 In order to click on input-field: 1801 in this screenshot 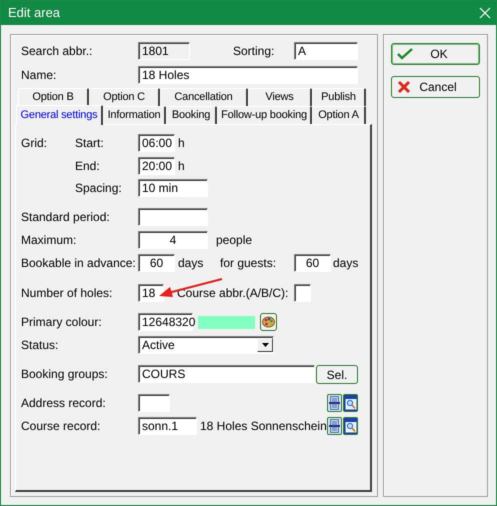, I will do `click(164, 51)`.